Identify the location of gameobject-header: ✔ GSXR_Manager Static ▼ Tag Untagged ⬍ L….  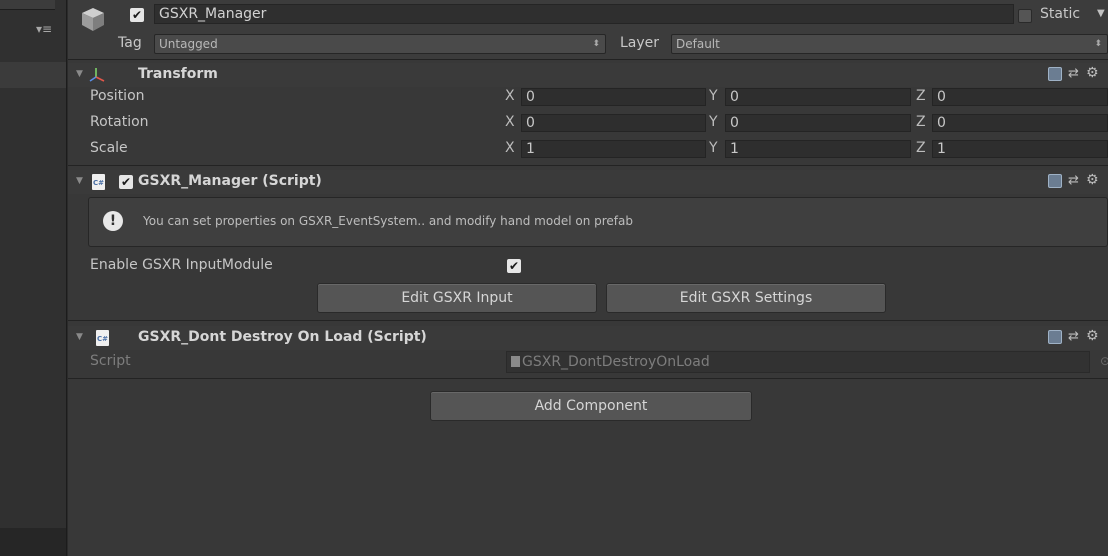
(588, 30).